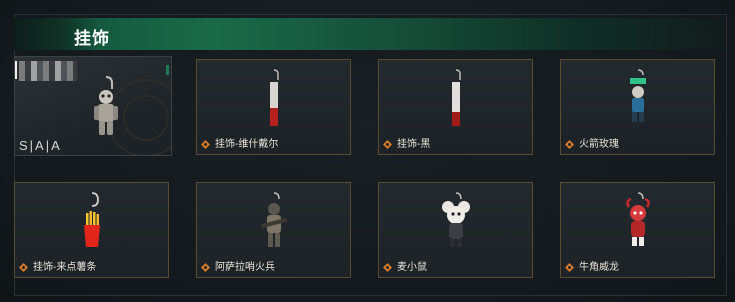  Describe the element at coordinates (273, 219) in the screenshot. I see `soldier-charm-icon` at that location.